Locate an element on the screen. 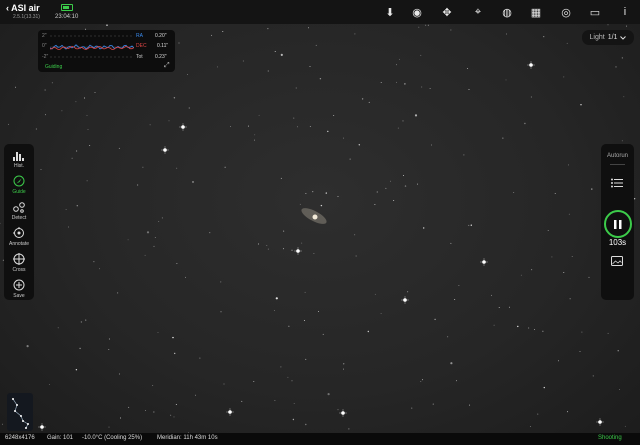  ek-plan-icon: ▦ is located at coordinates (536, 12).